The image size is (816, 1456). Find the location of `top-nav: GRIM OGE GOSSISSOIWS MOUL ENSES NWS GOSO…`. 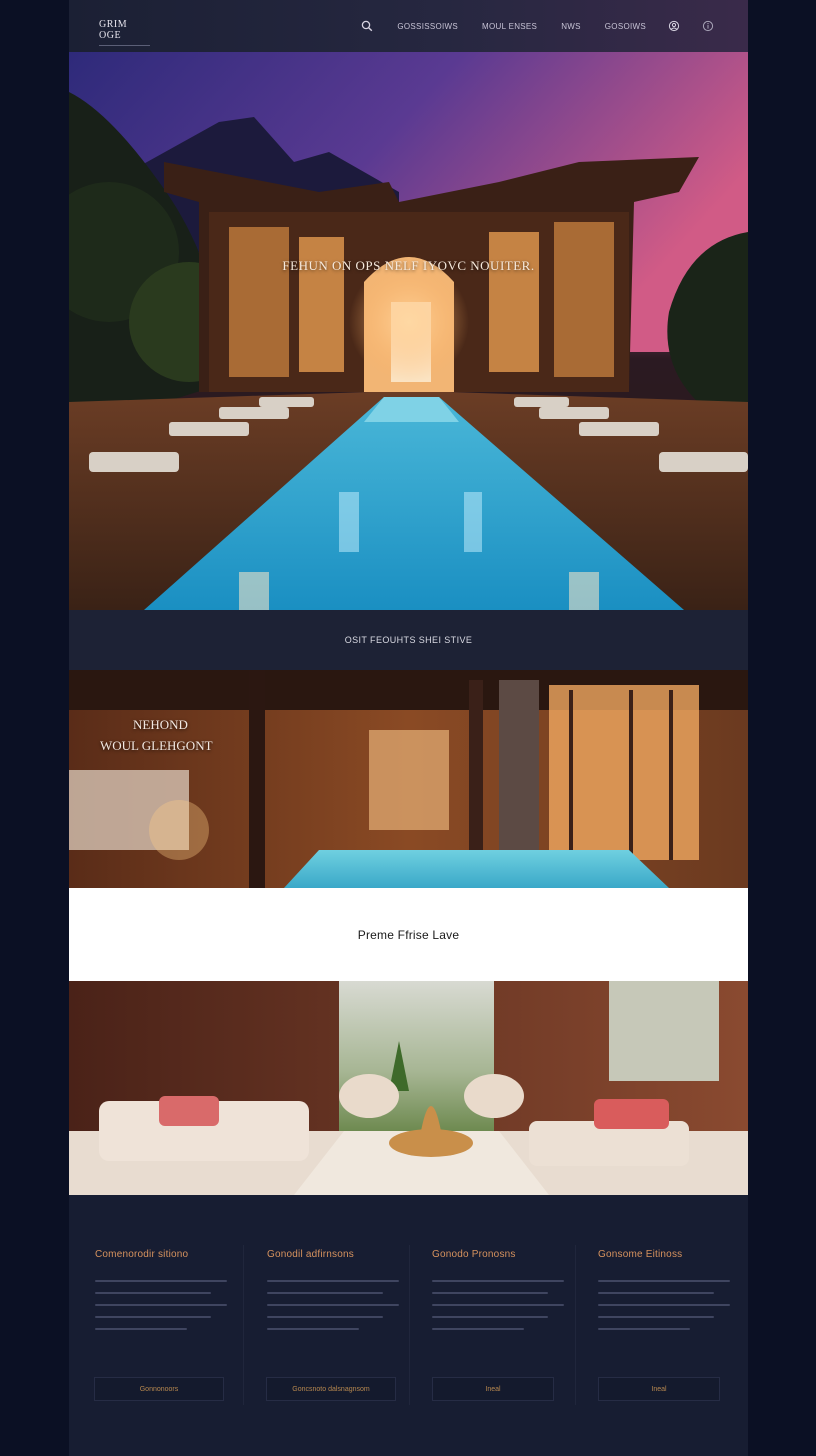

top-nav: GRIM OGE GOSSISSOIWS MOUL ENSES NWS GOSO… is located at coordinates (408, 26).